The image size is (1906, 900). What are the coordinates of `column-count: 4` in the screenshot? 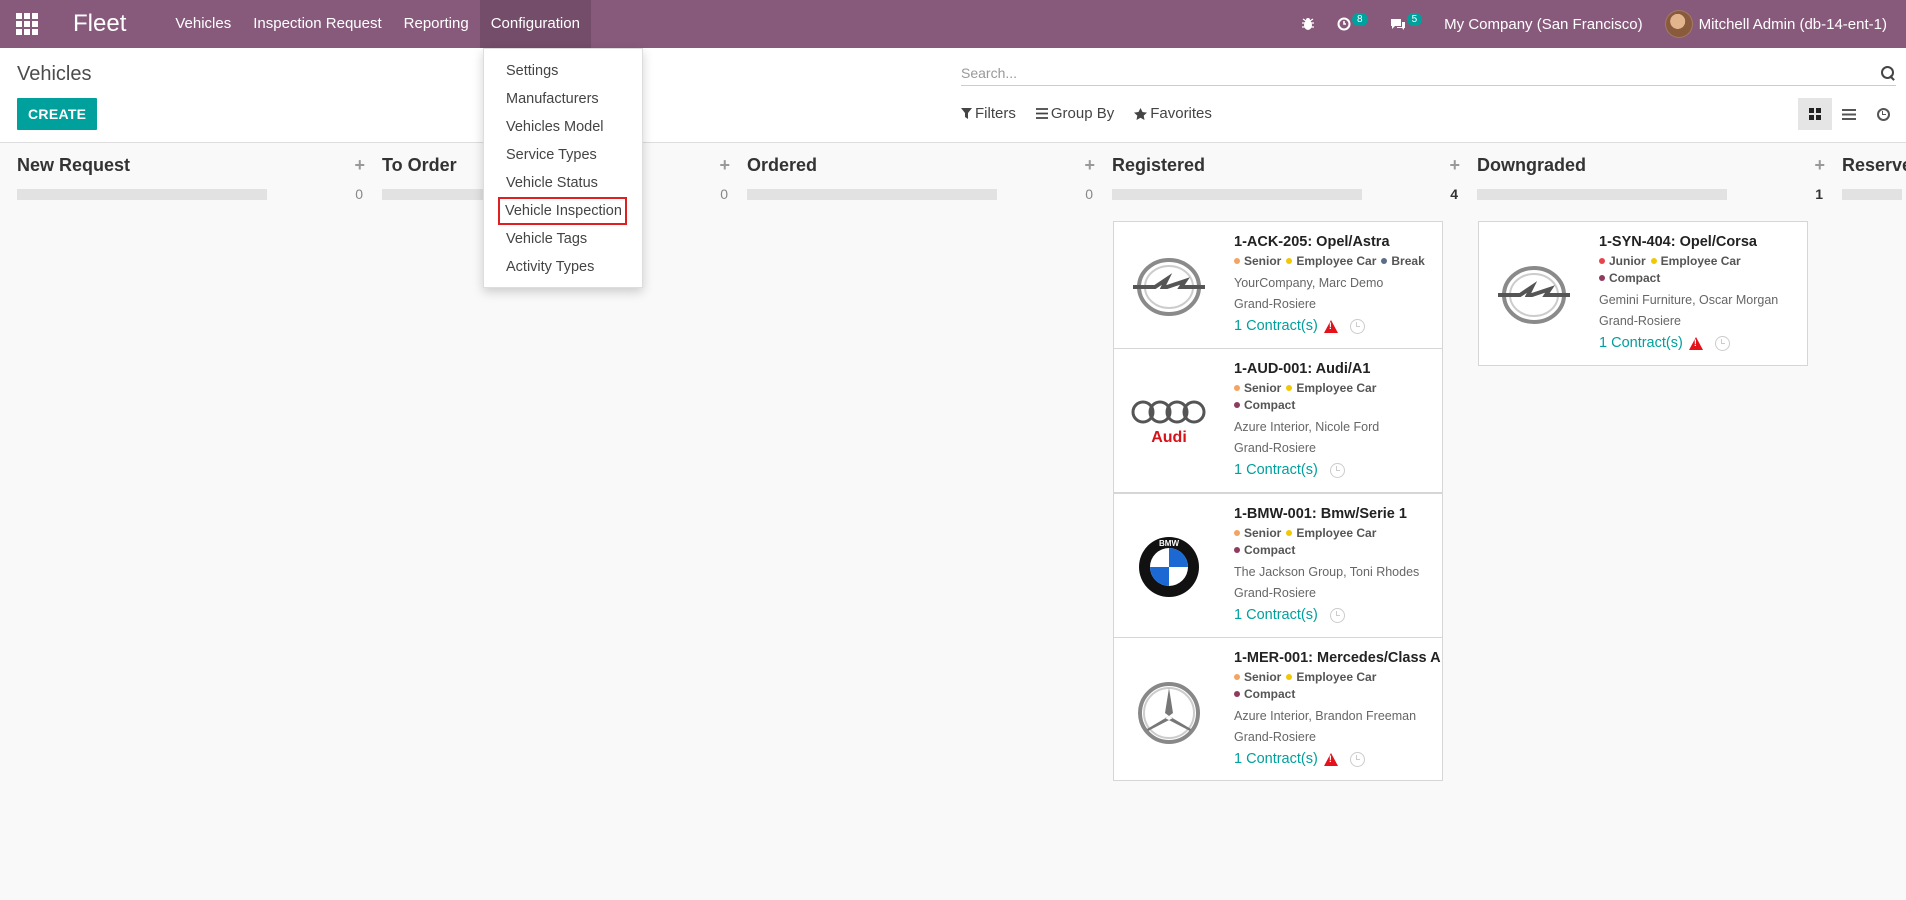 It's located at (1454, 194).